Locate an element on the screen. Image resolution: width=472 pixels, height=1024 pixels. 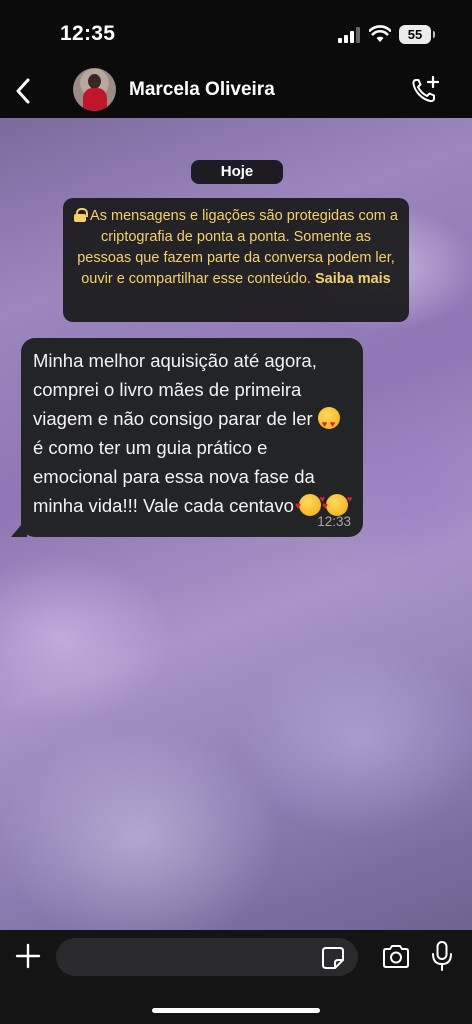
status-bar: 12:35 55 is located at coordinates (236, 33).